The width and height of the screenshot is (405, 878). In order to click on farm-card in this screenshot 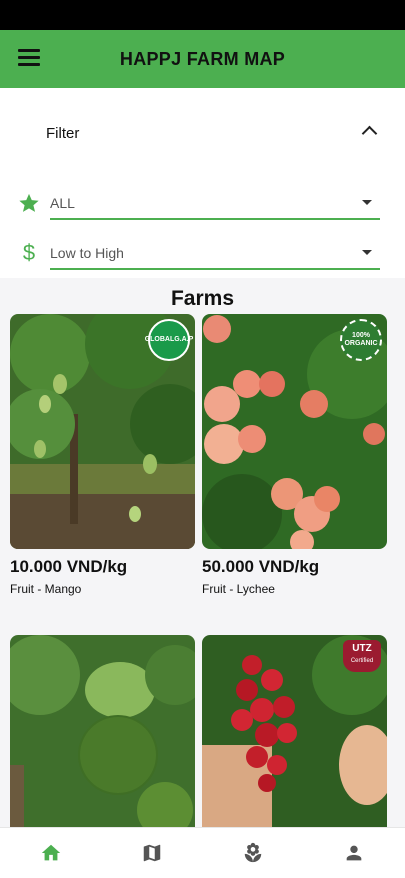, I will do `click(102, 731)`.